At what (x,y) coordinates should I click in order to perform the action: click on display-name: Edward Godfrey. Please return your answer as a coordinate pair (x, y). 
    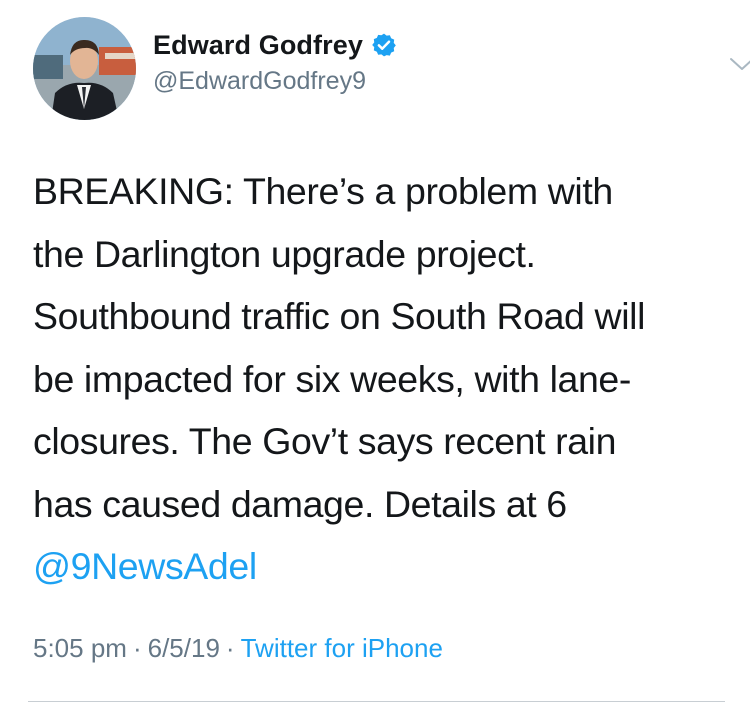
    Looking at the image, I should click on (258, 45).